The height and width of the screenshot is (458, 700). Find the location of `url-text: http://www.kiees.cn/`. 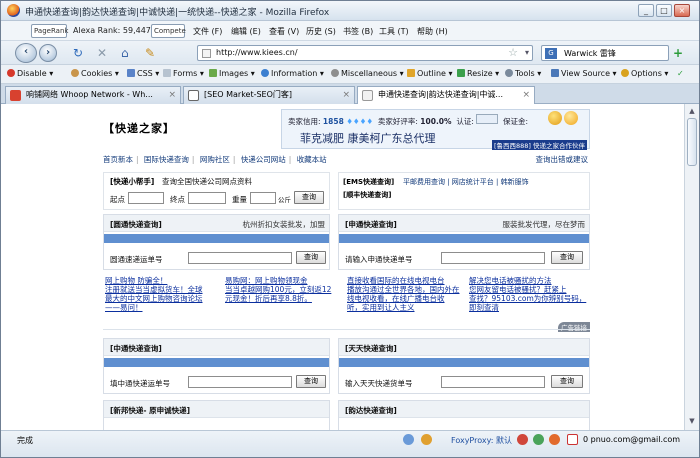

url-text: http://www.kiees.cn/ is located at coordinates (257, 52).